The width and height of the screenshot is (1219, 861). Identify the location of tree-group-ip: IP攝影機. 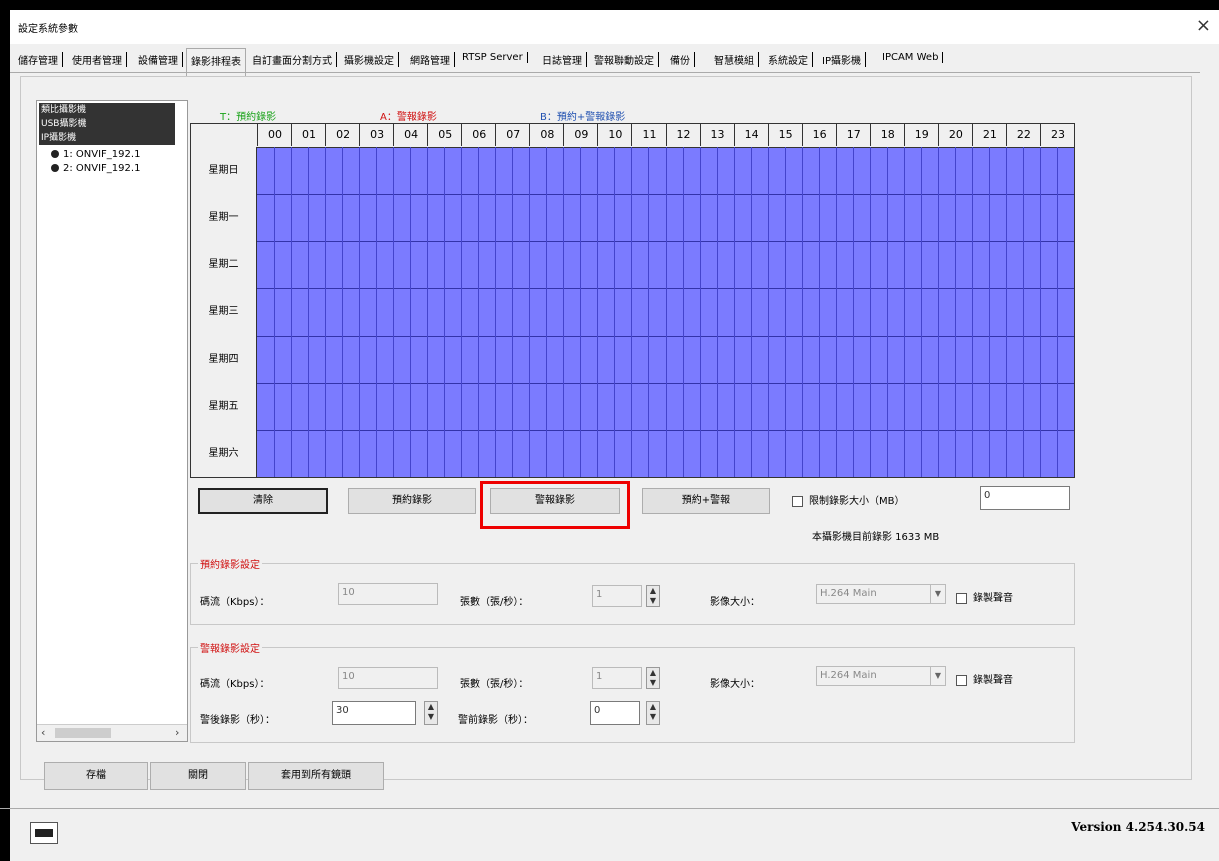
(107, 138).